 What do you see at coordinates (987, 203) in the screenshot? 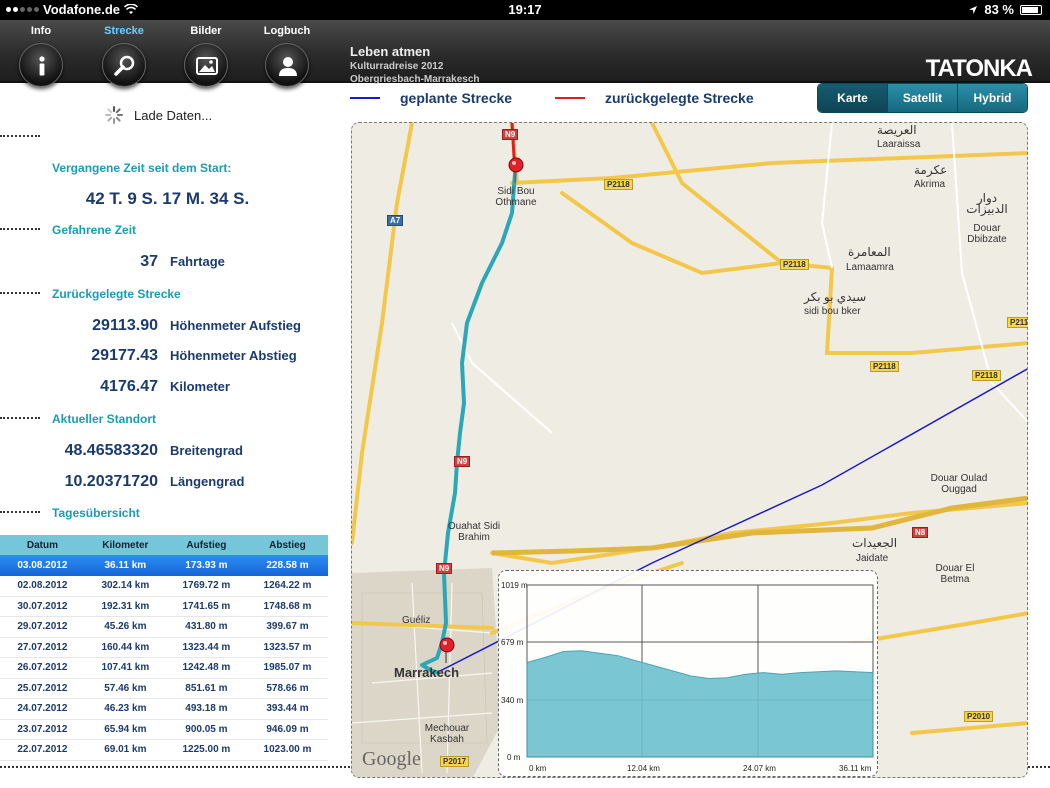
I see `map-label: دوار الدبيزات` at bounding box center [987, 203].